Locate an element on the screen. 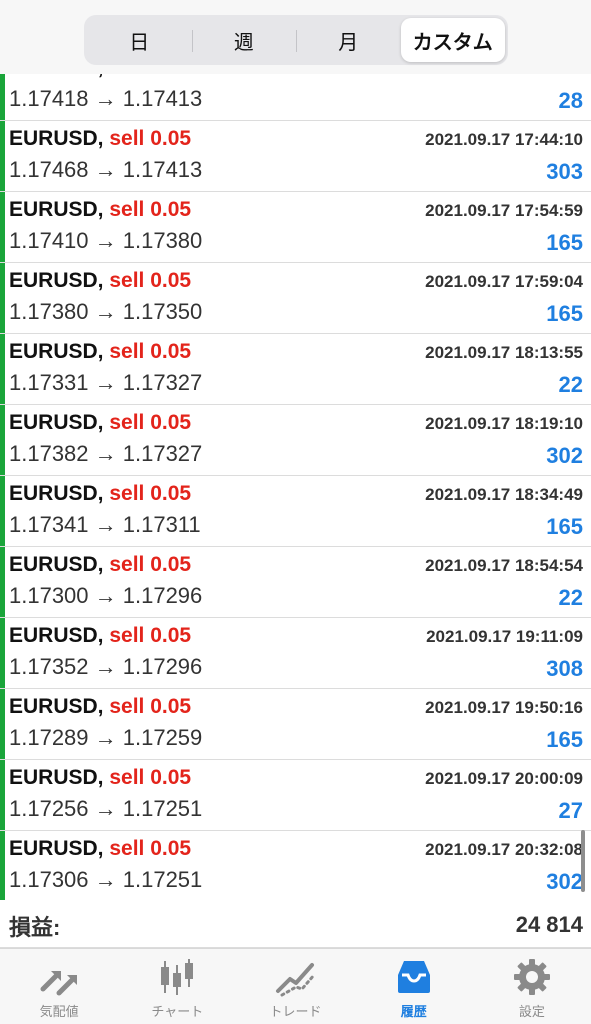 This screenshot has width=591, height=1024. trade-profit: 27 is located at coordinates (570, 810).